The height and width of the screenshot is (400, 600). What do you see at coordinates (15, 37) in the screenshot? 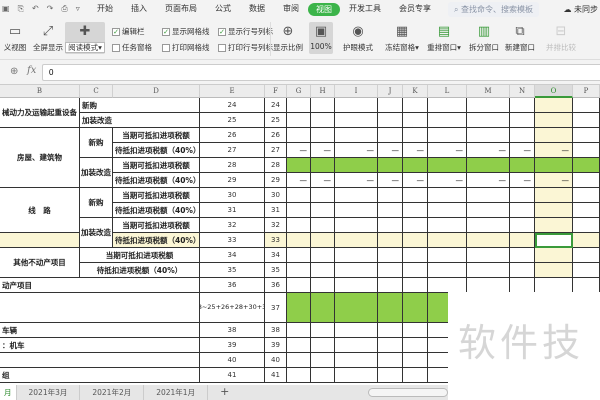
I see `custom-view-button: ▭ 义视图` at bounding box center [15, 37].